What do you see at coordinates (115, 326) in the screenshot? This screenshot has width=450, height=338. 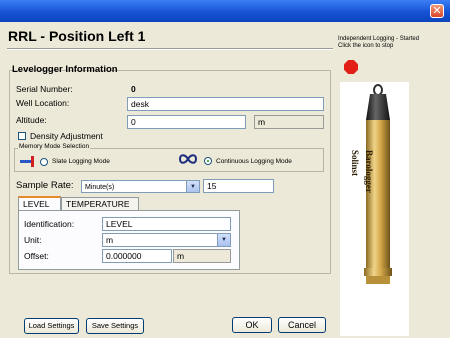 I see `save-settings-button: Save Settings` at bounding box center [115, 326].